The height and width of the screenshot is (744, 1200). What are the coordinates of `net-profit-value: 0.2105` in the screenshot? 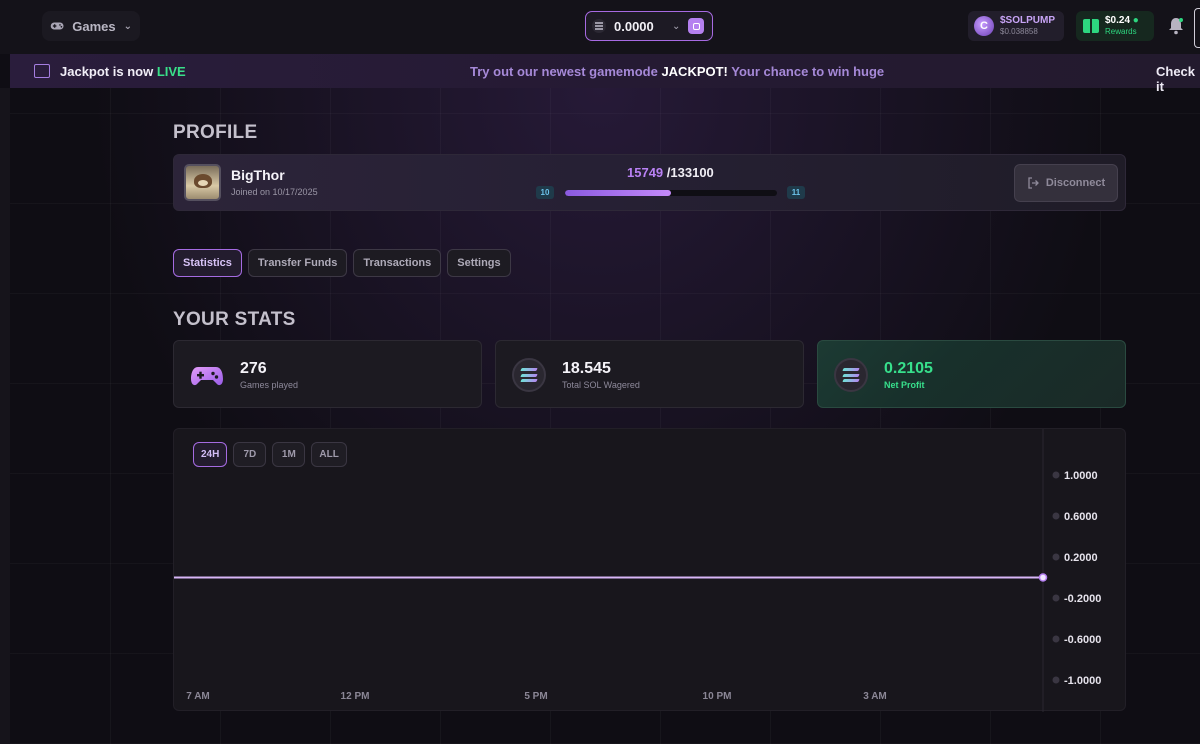 It's located at (908, 368).